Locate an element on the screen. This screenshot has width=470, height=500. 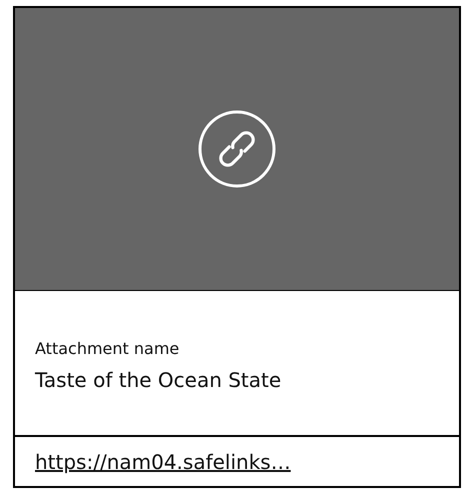
attachment-label: Attachment name is located at coordinates (107, 348).